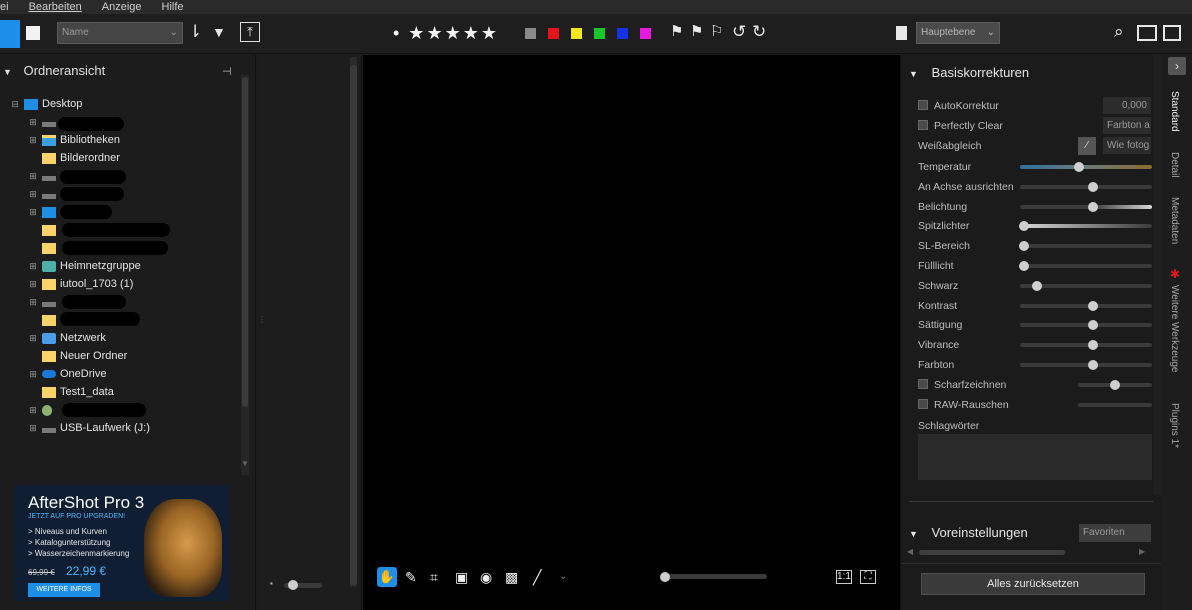 The image size is (1192, 610). Describe the element at coordinates (122, 7) in the screenshot. I see `menu-view: Anzeige` at that location.